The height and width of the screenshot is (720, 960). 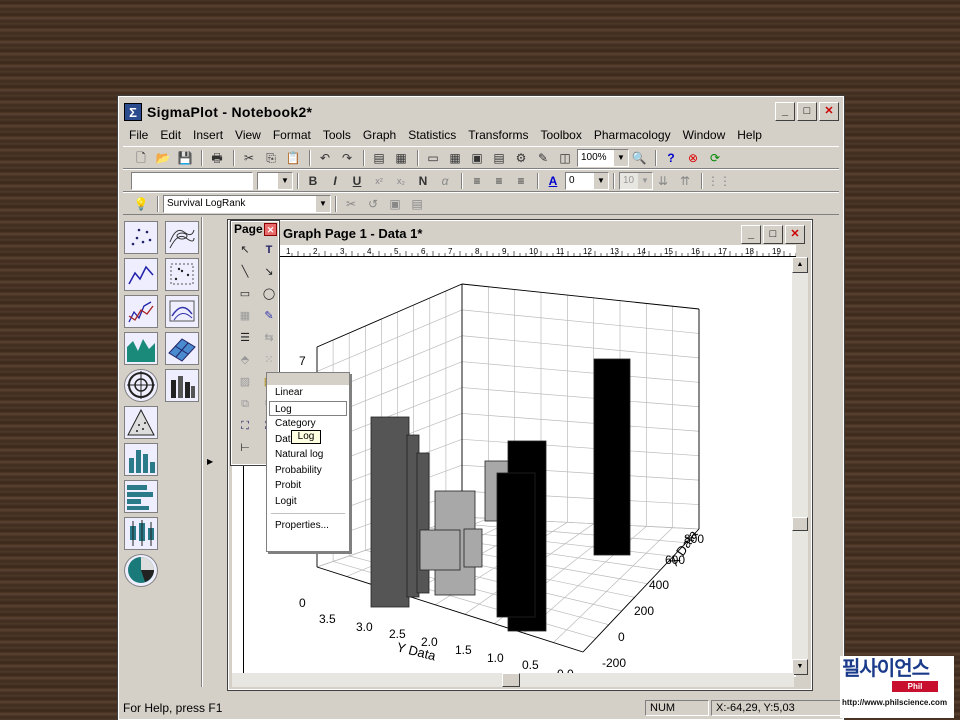 I want to click on close-button: ✕, so click(x=829, y=111).